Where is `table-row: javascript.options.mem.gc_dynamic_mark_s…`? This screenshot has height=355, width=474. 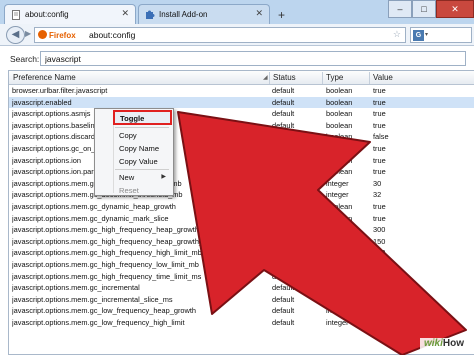 table-row: javascript.options.mem.gc_dynamic_mark_s… is located at coordinates (241, 219).